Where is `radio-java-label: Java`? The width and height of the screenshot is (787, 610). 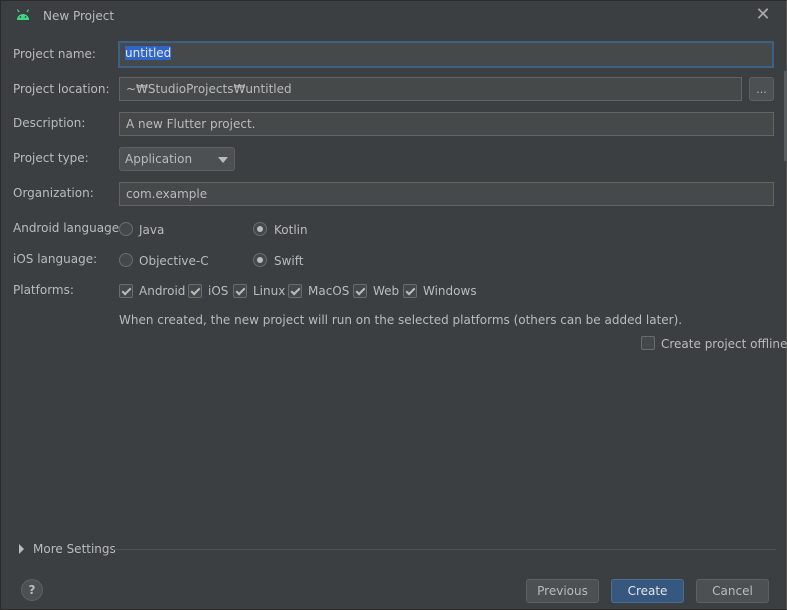 radio-java-label: Java is located at coordinates (152, 230).